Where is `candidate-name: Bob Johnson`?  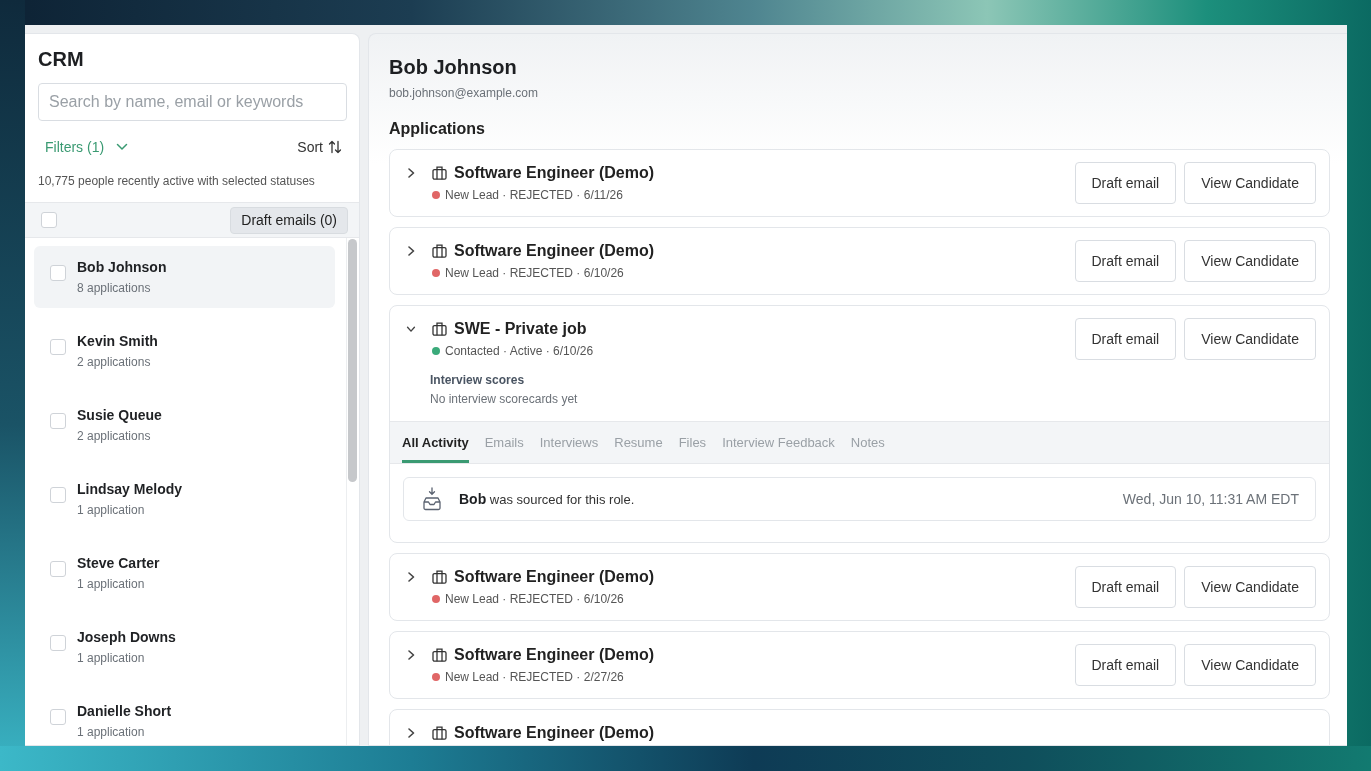
candidate-name: Bob Johnson is located at coordinates (453, 67).